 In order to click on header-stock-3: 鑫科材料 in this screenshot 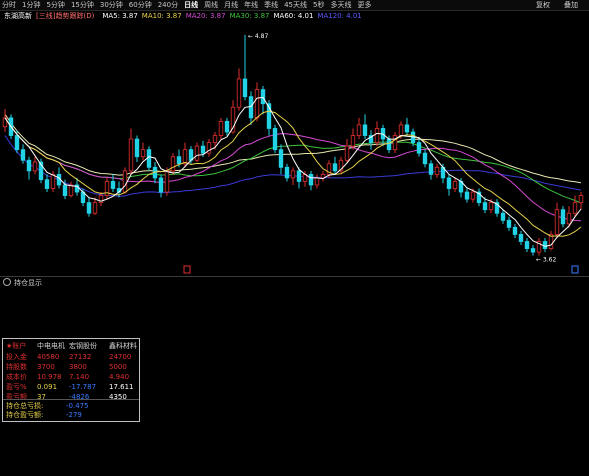, I will do `click(123, 346)`.